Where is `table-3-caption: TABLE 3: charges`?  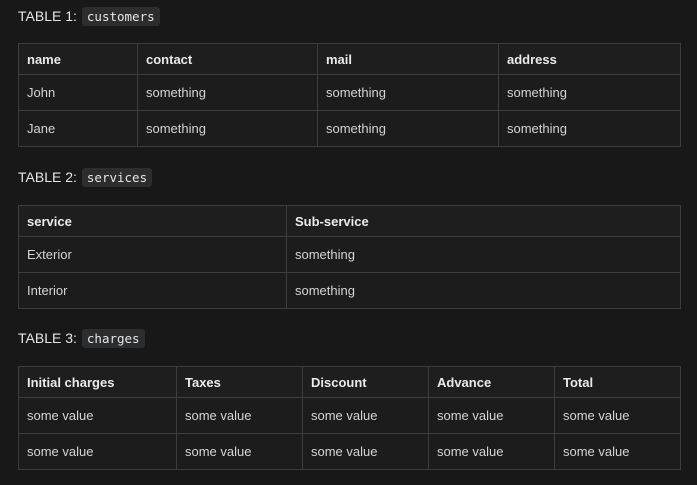 table-3-caption: TABLE 3: charges is located at coordinates (81, 338).